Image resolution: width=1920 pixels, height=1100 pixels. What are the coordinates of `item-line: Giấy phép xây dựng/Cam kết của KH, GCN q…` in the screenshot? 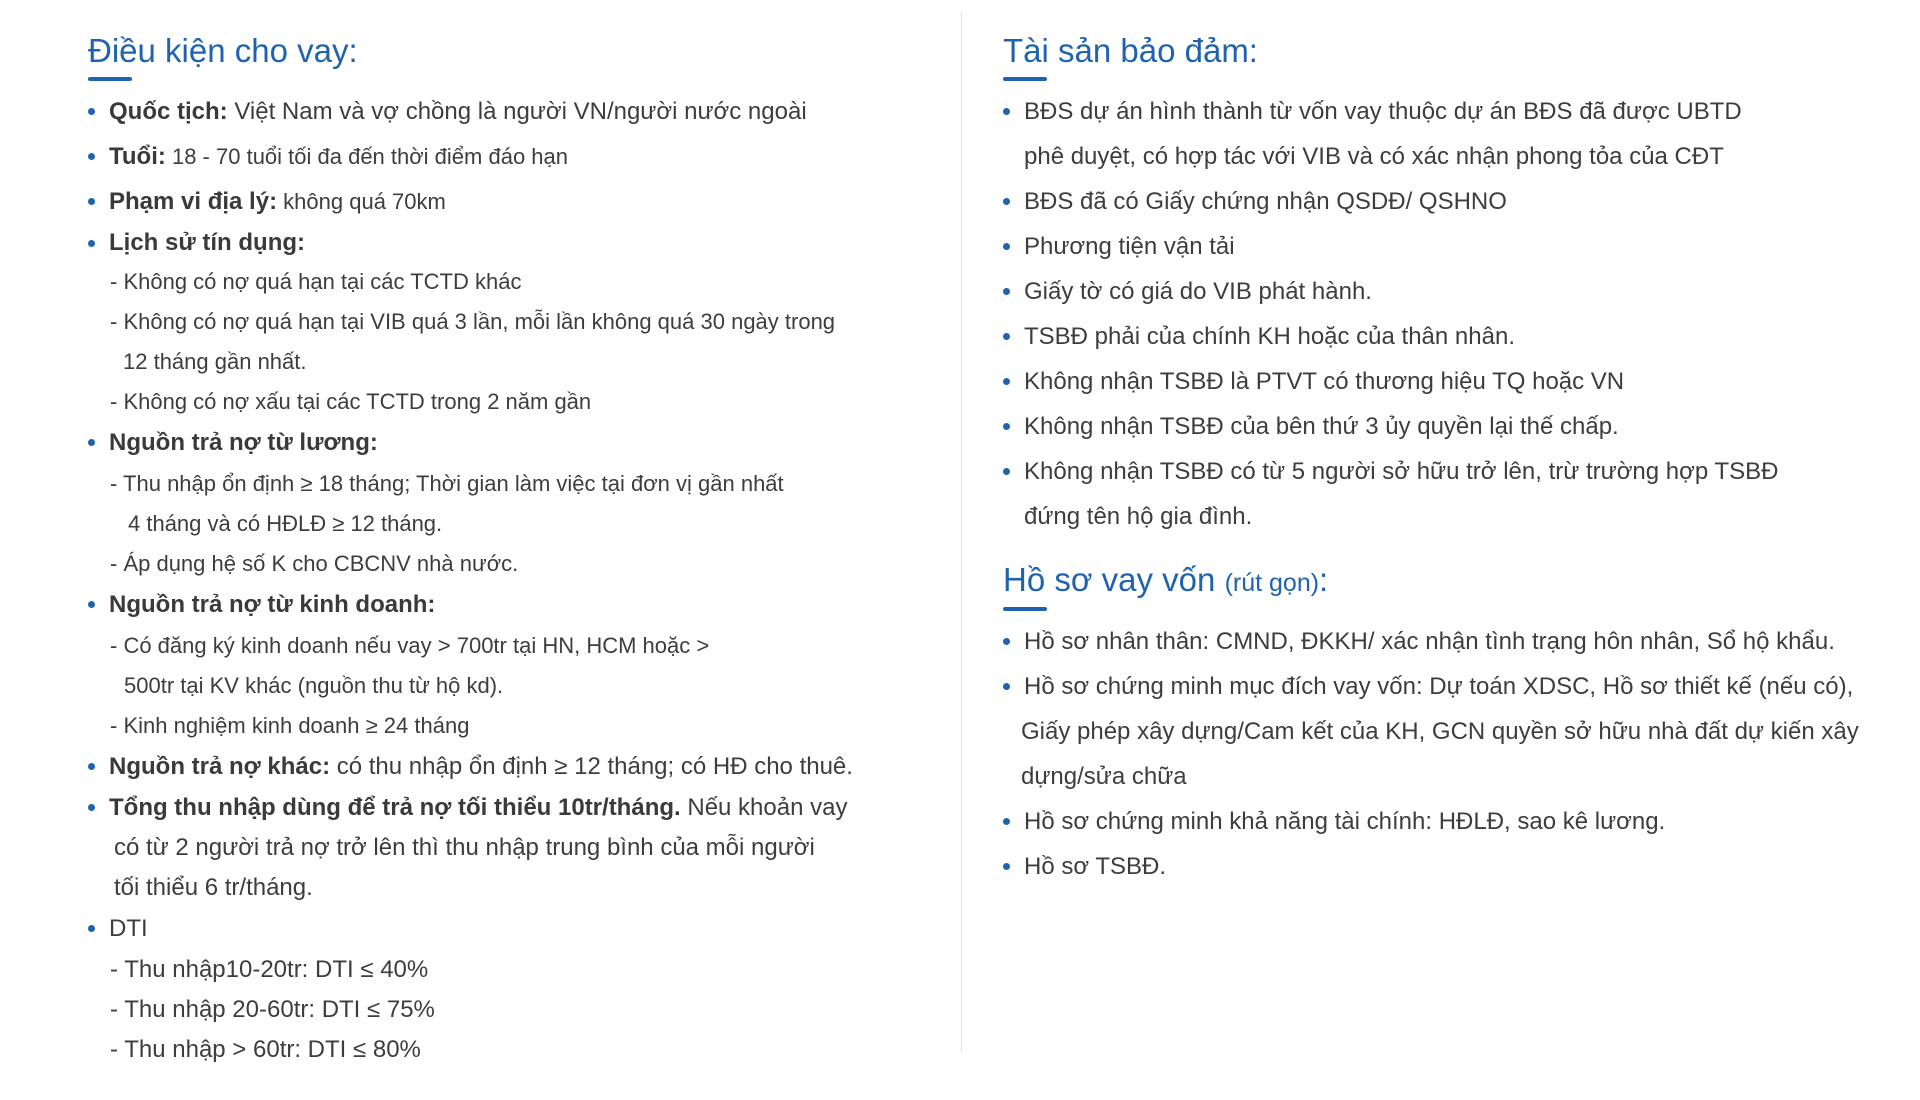 It's located at (1440, 731).